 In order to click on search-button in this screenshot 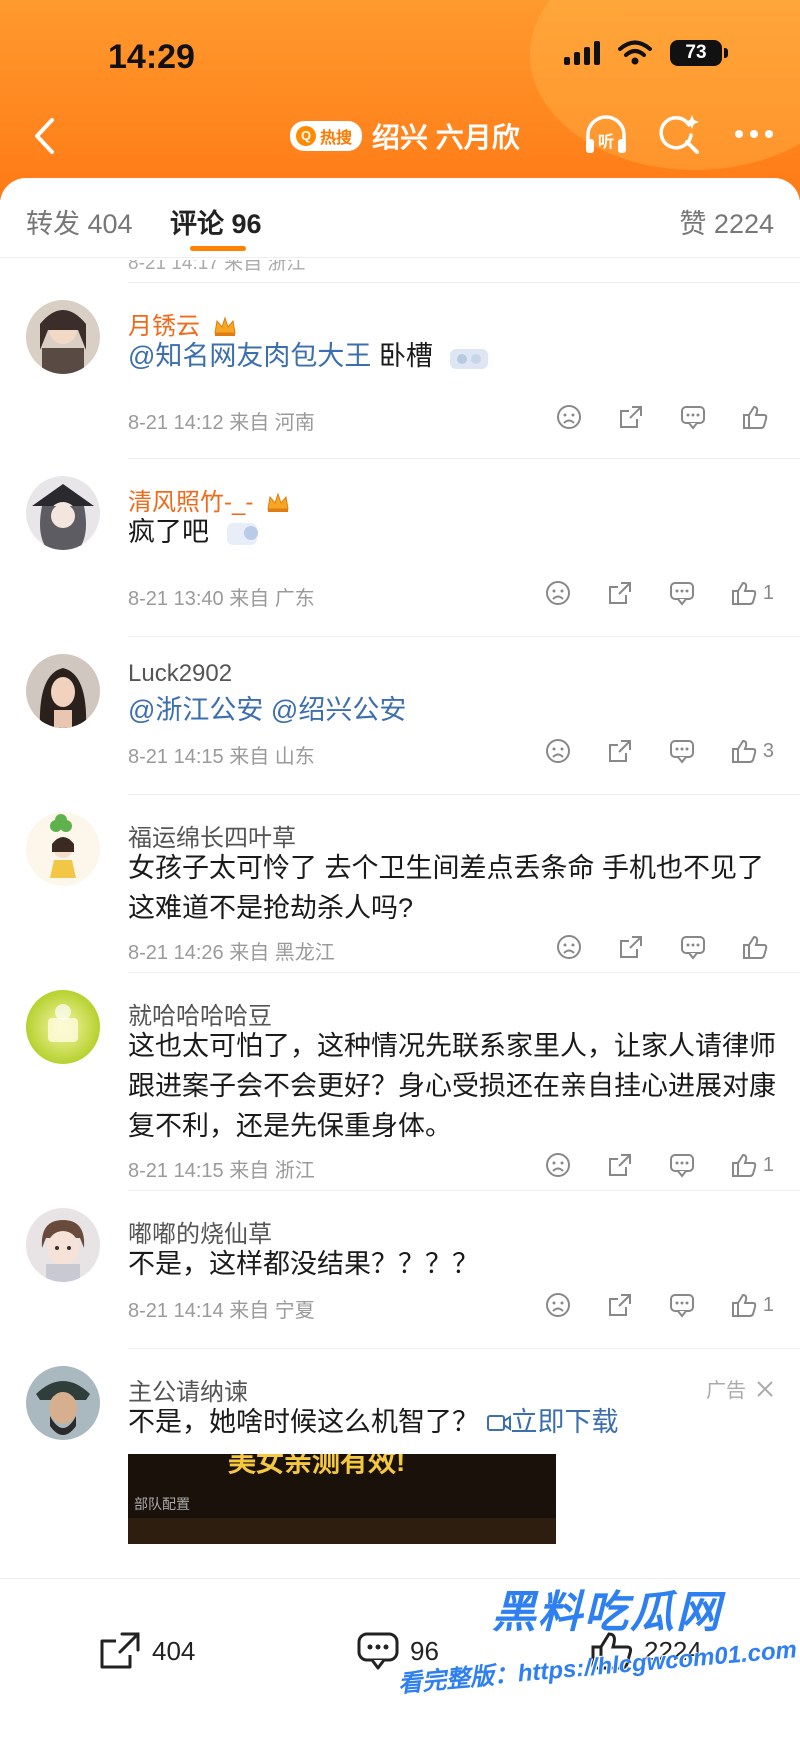, I will do `click(680, 134)`.